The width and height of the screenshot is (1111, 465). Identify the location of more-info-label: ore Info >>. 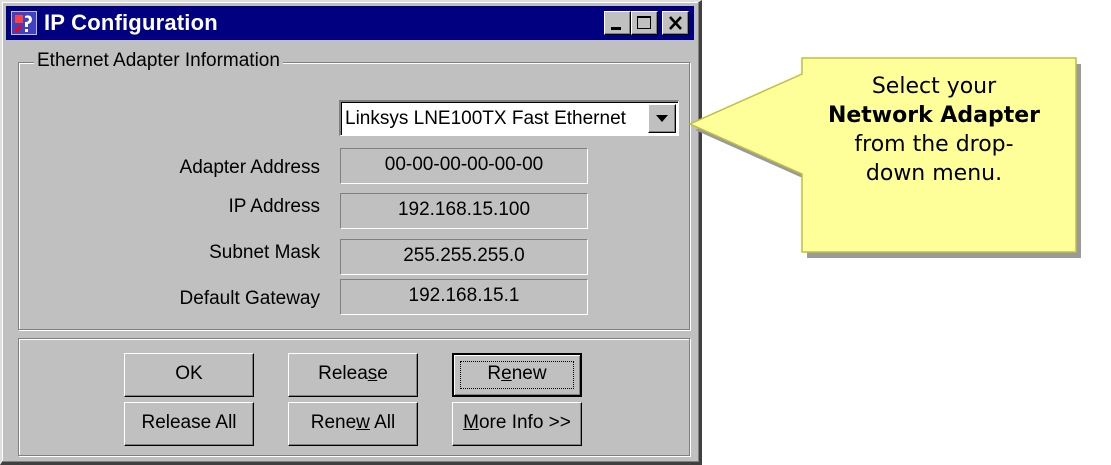
(524, 422).